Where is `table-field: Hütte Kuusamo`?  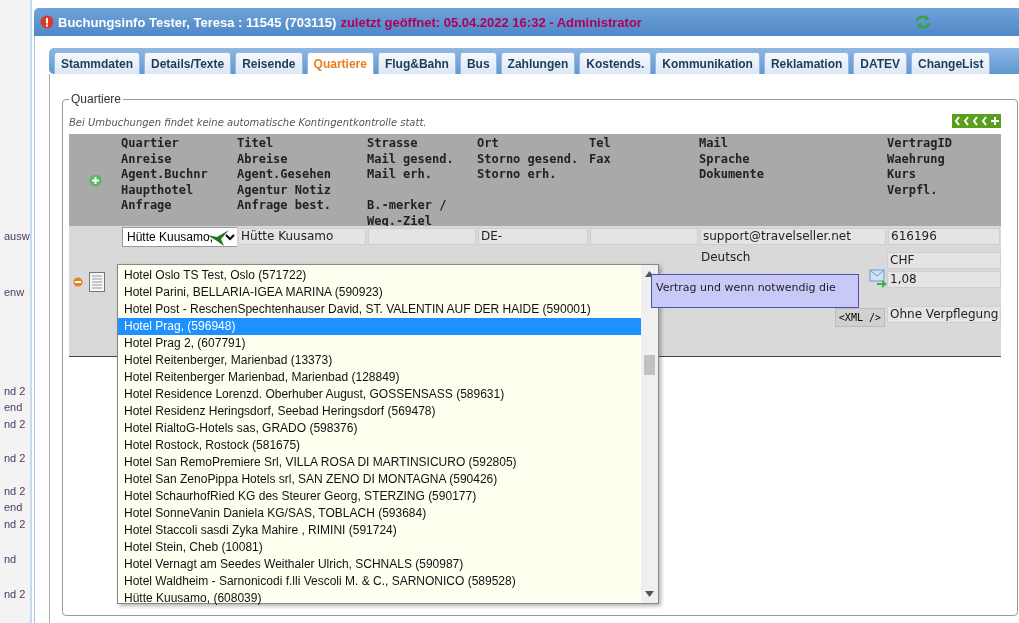
table-field: Hütte Kuusamo is located at coordinates (302, 236).